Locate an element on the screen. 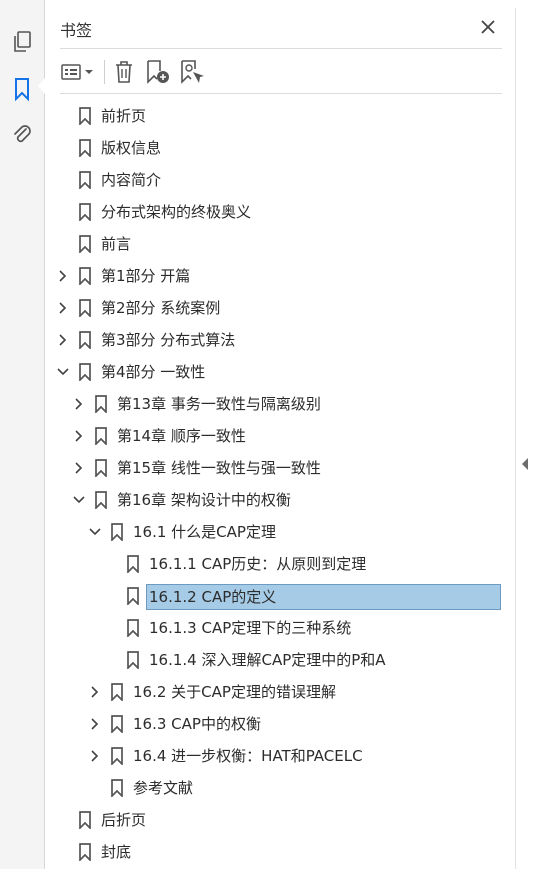 Image resolution: width=535 pixels, height=869 pixels. bookmark-label: 版权信息 is located at coordinates (131, 148).